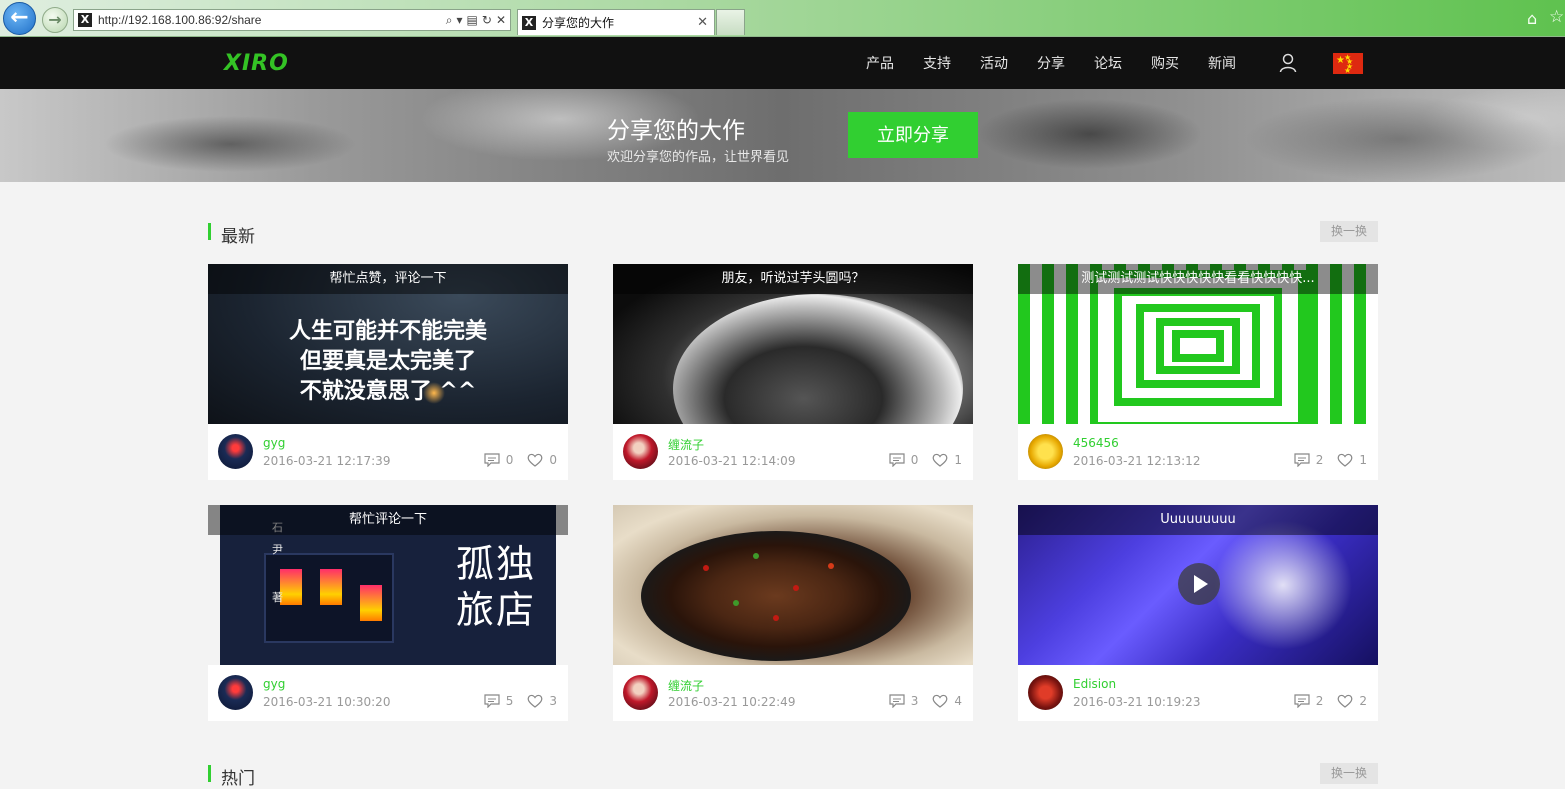  I want to click on share-card: 缠流子 2016-03-21 10:22:49 3 4, so click(793, 613).